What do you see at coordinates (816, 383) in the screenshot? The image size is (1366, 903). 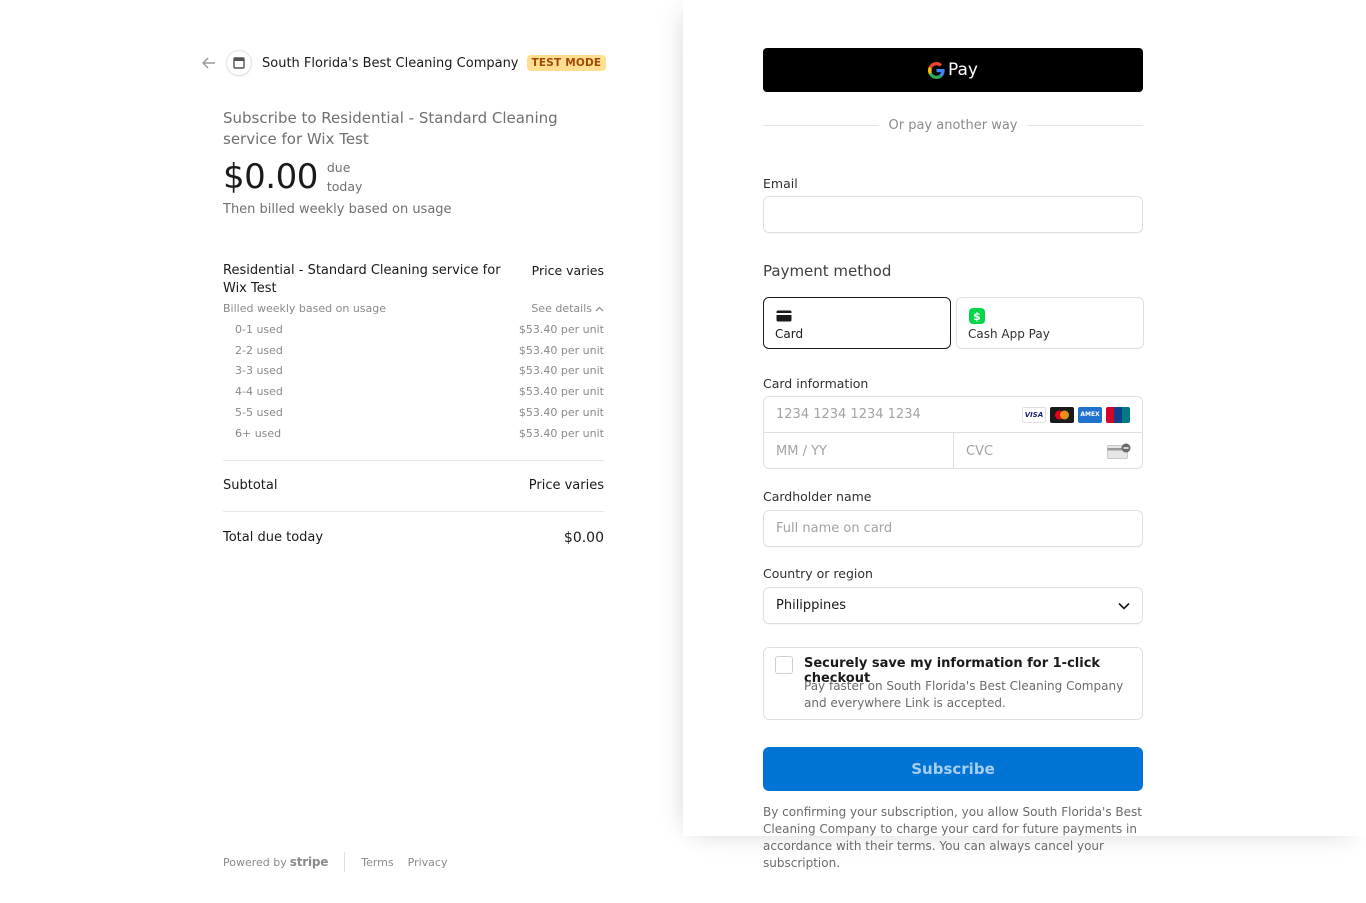 I see `card-info-label: Card information` at bounding box center [816, 383].